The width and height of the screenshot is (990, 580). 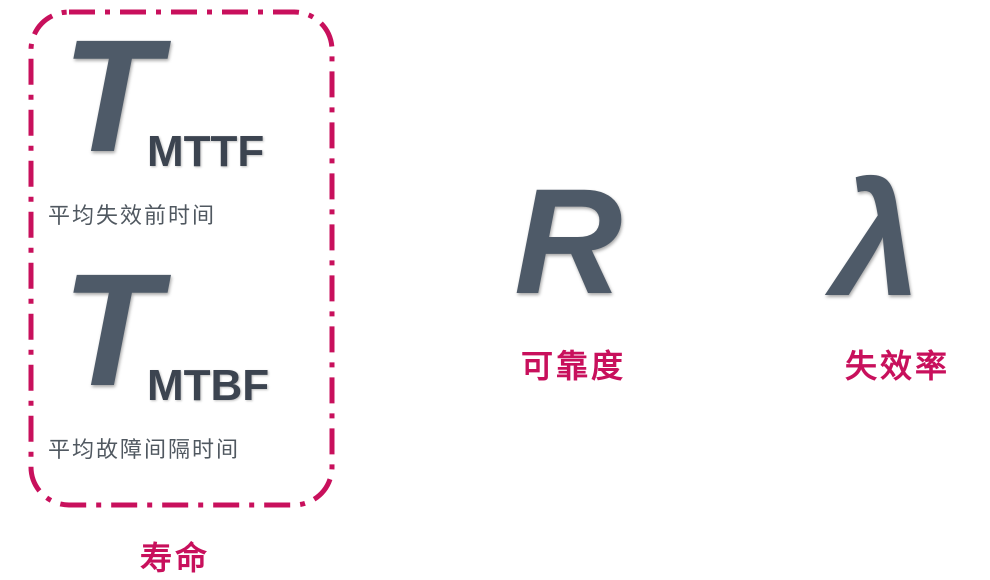 What do you see at coordinates (144, 450) in the screenshot?
I see `mtbf-description: 平均故障间隔时间` at bounding box center [144, 450].